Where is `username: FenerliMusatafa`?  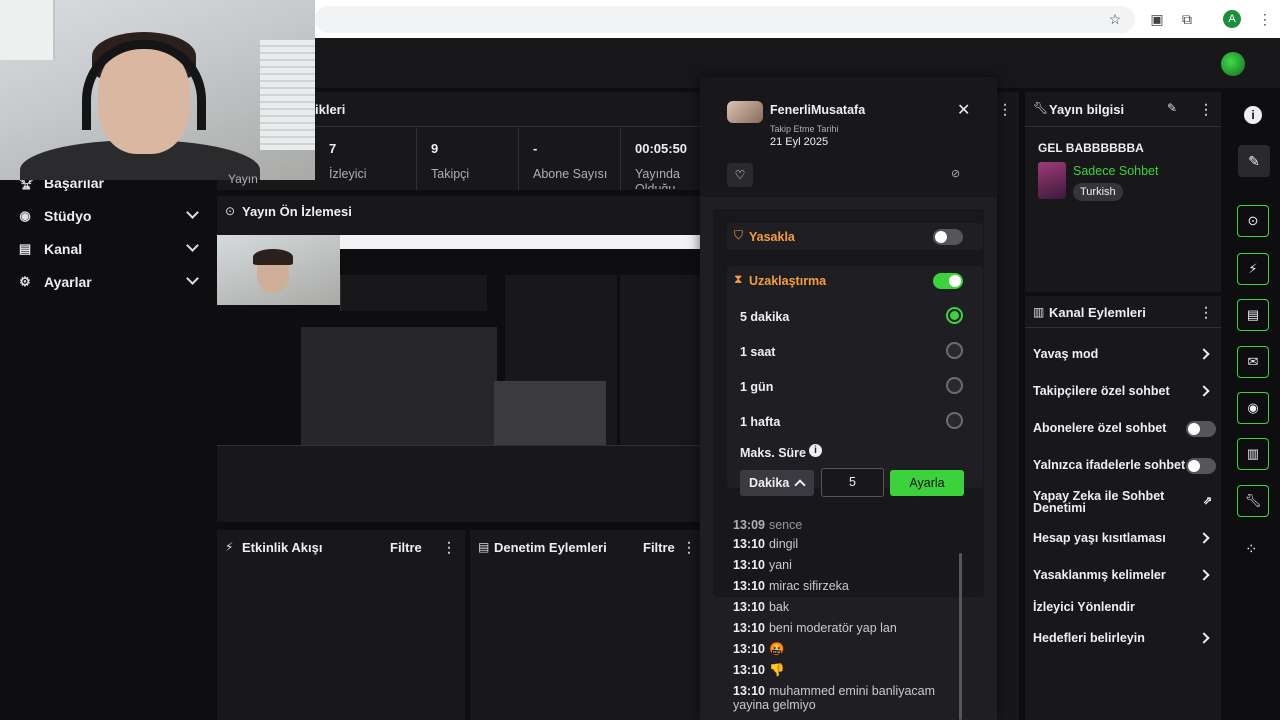 username: FenerliMusatafa is located at coordinates (817, 110).